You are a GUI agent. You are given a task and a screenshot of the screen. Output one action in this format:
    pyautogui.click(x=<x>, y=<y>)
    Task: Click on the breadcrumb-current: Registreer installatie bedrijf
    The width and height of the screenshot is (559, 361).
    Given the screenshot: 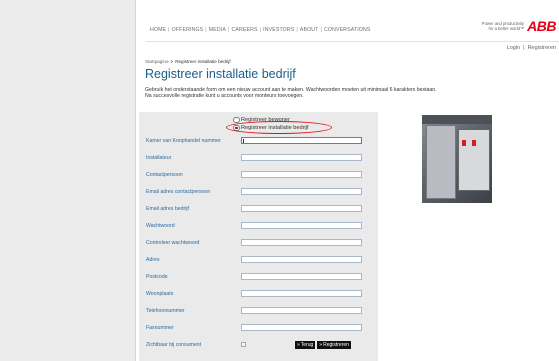 What is the action you would take?
    pyautogui.click(x=203, y=61)
    